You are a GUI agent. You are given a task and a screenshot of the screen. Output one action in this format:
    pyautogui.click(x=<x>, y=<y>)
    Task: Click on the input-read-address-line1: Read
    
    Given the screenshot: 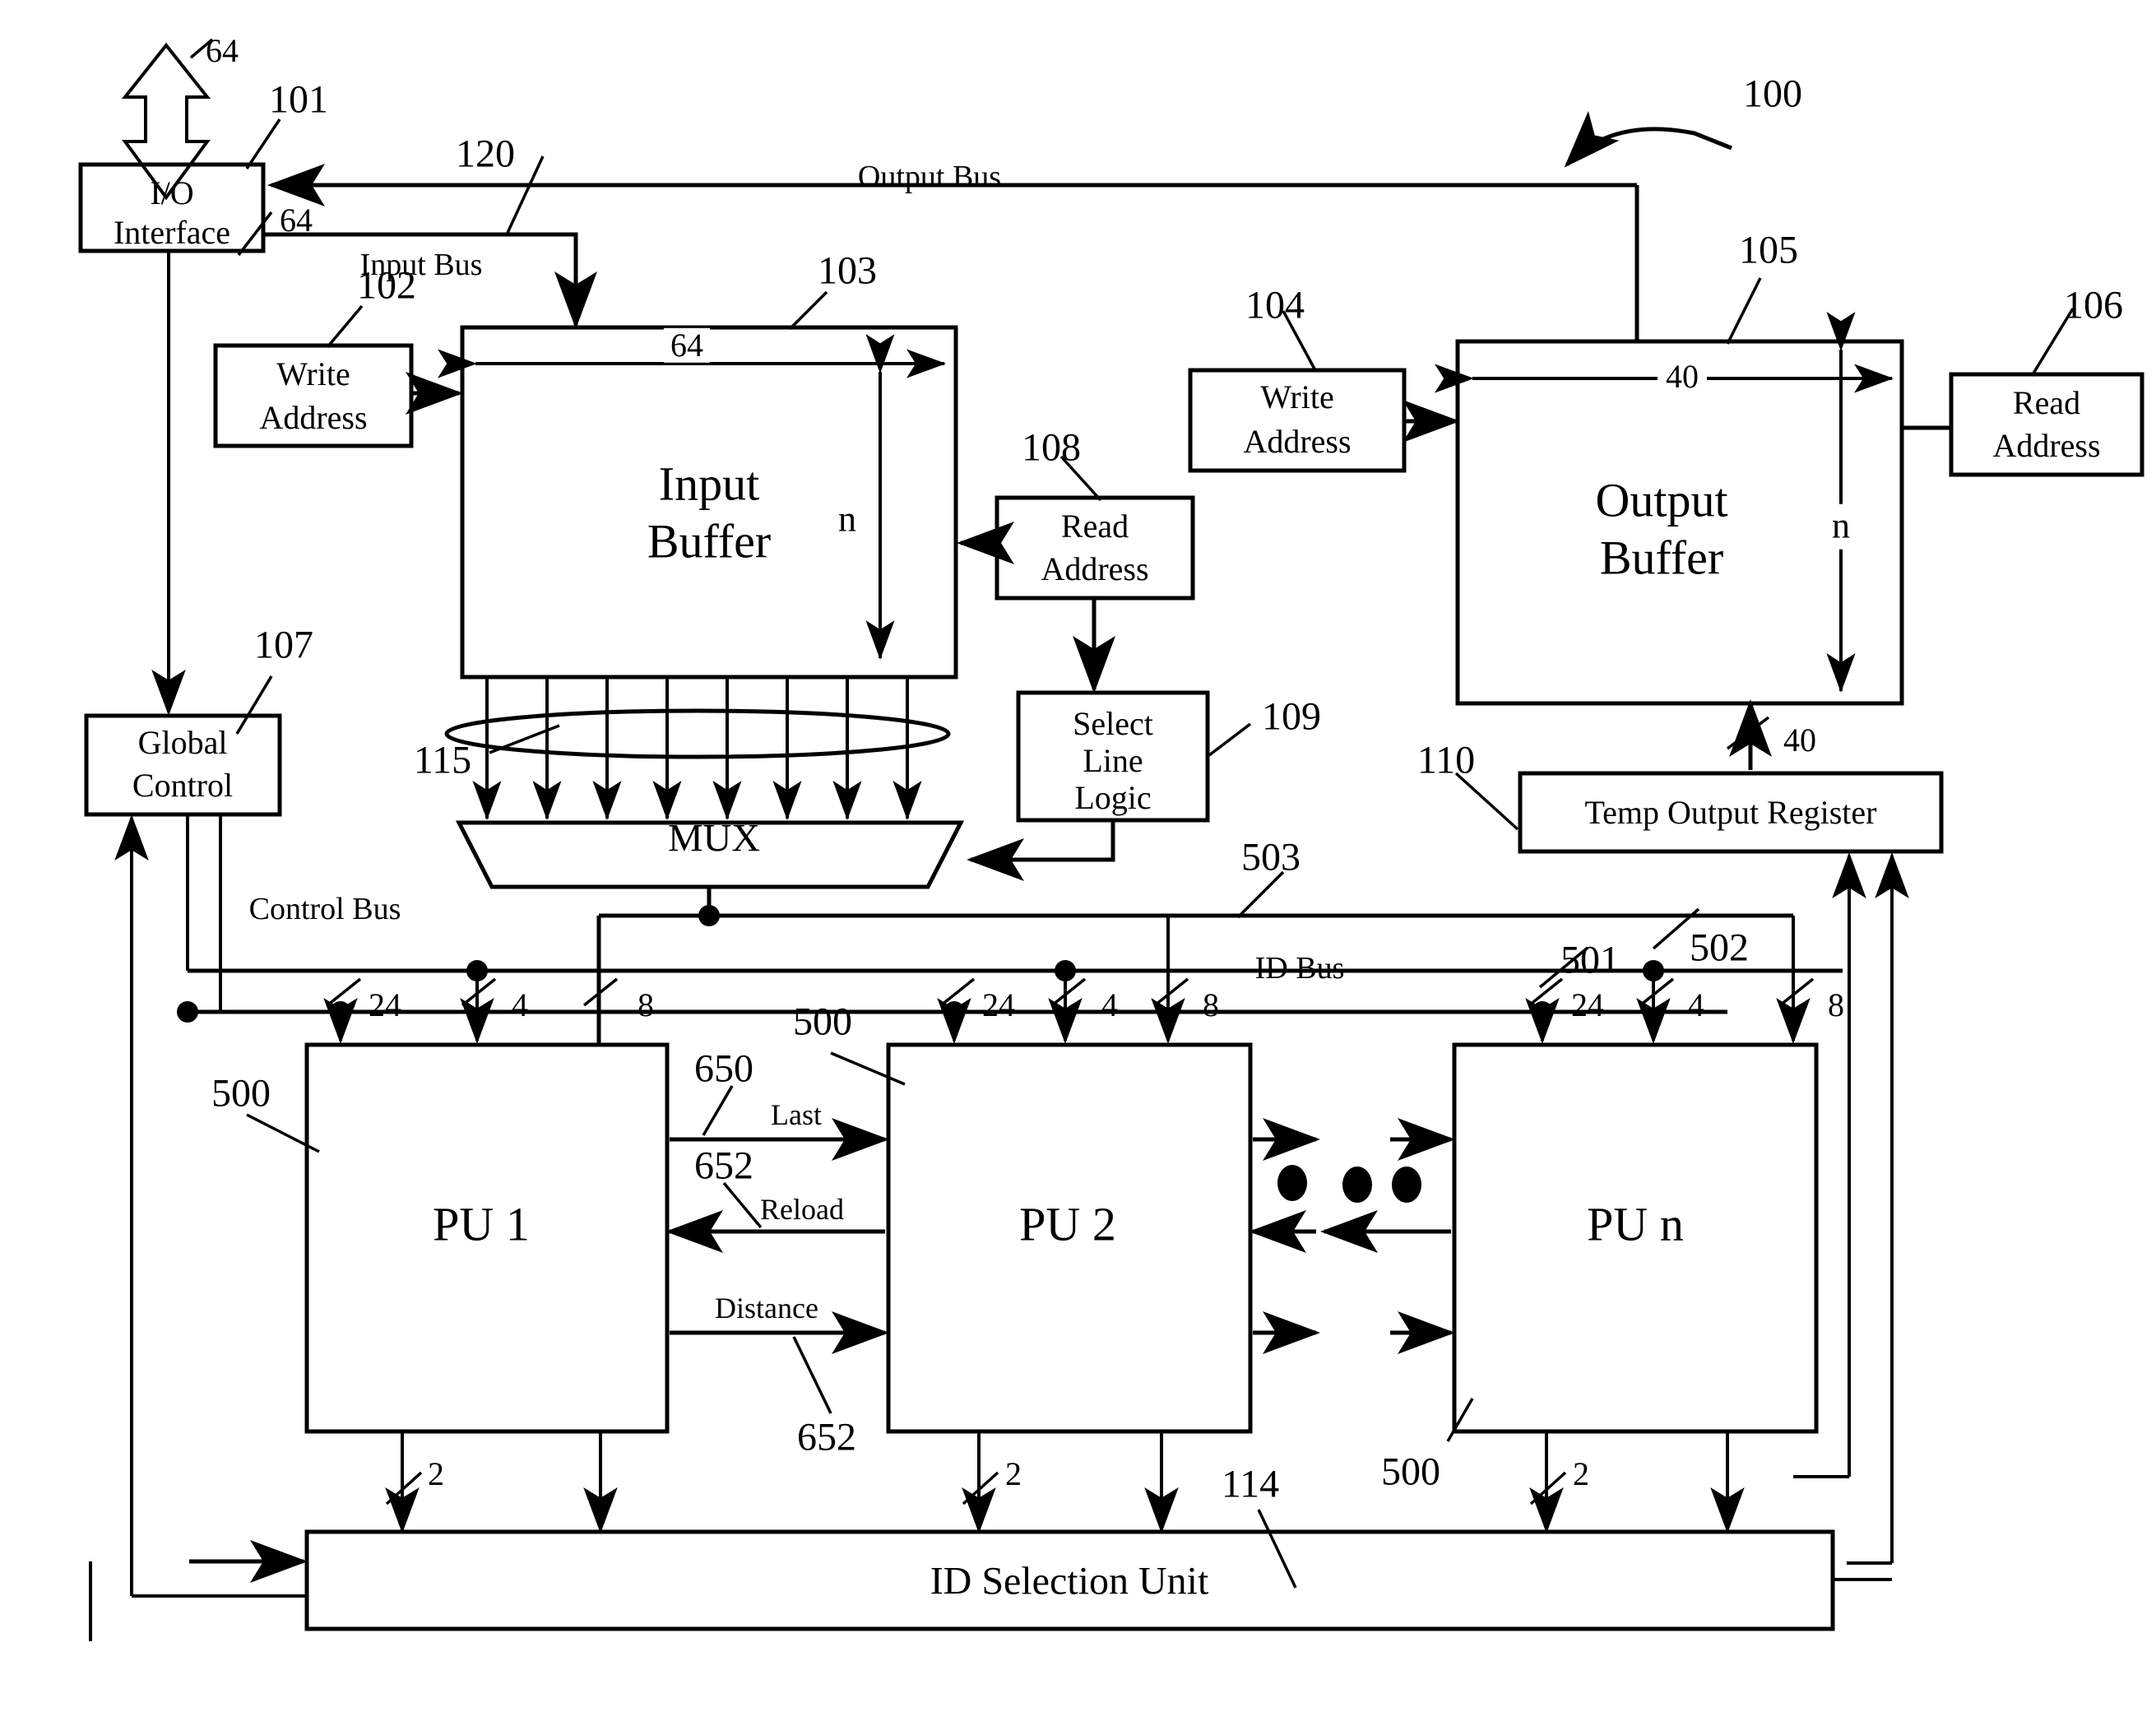 What is the action you would take?
    pyautogui.click(x=1094, y=526)
    